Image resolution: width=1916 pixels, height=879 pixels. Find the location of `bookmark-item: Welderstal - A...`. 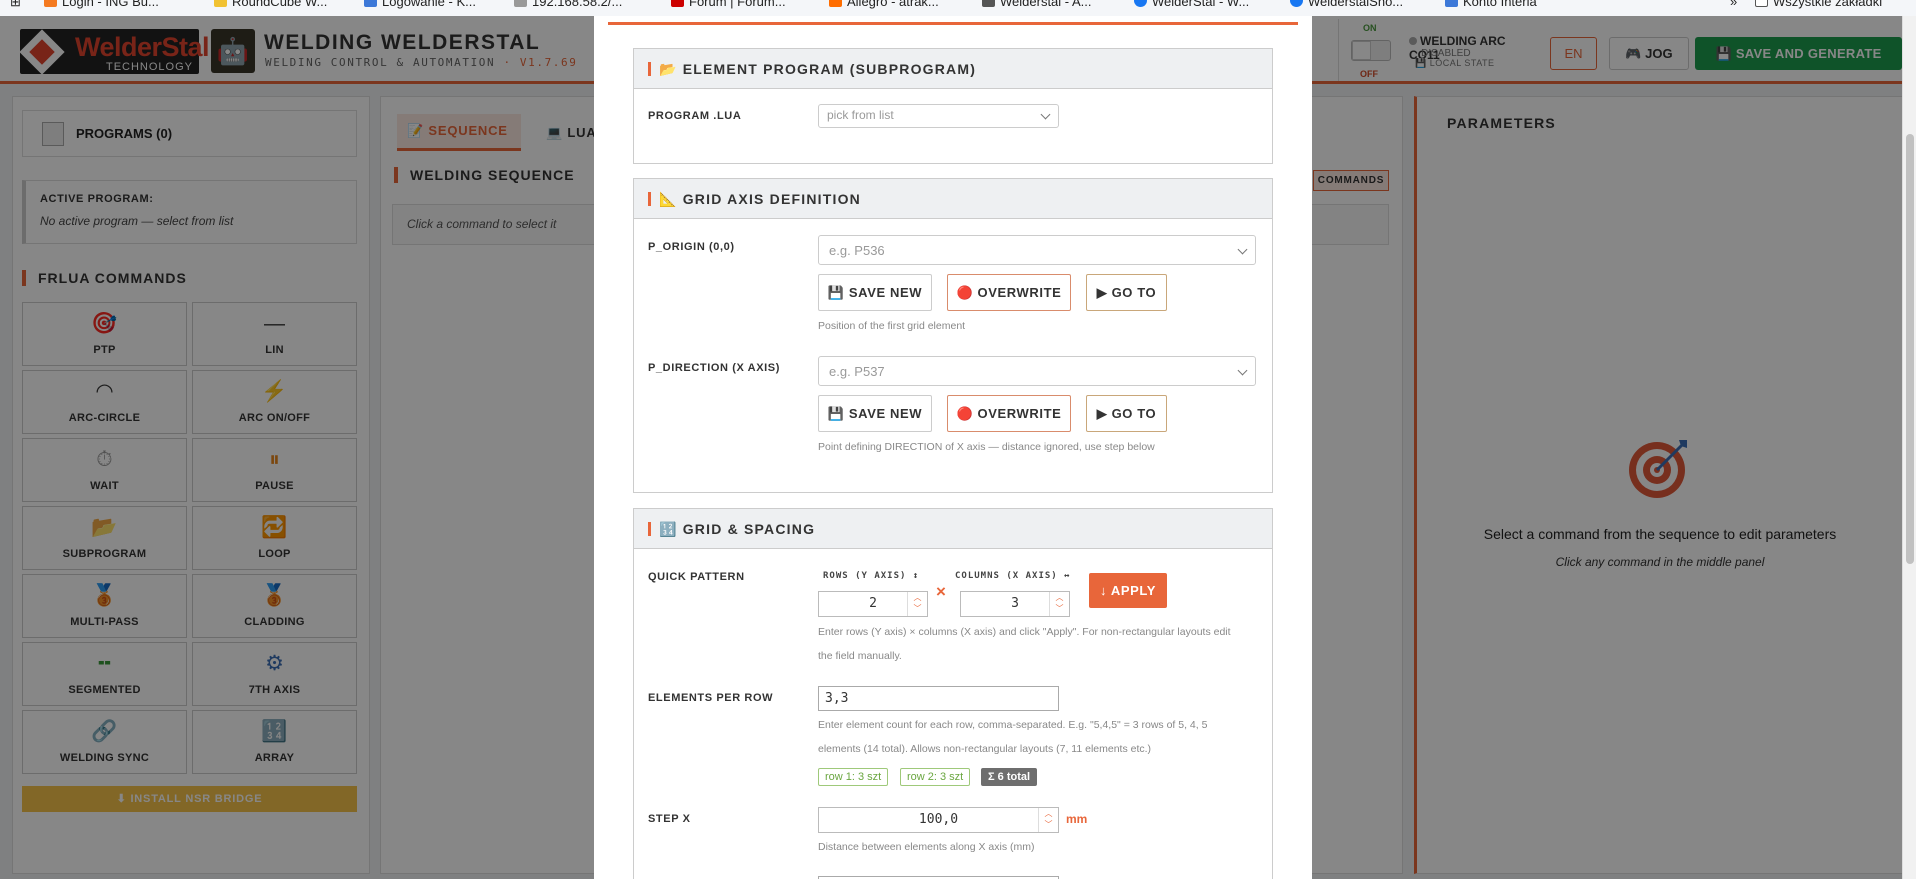

bookmark-item: Welderstal - A... is located at coordinates (1037, 4).